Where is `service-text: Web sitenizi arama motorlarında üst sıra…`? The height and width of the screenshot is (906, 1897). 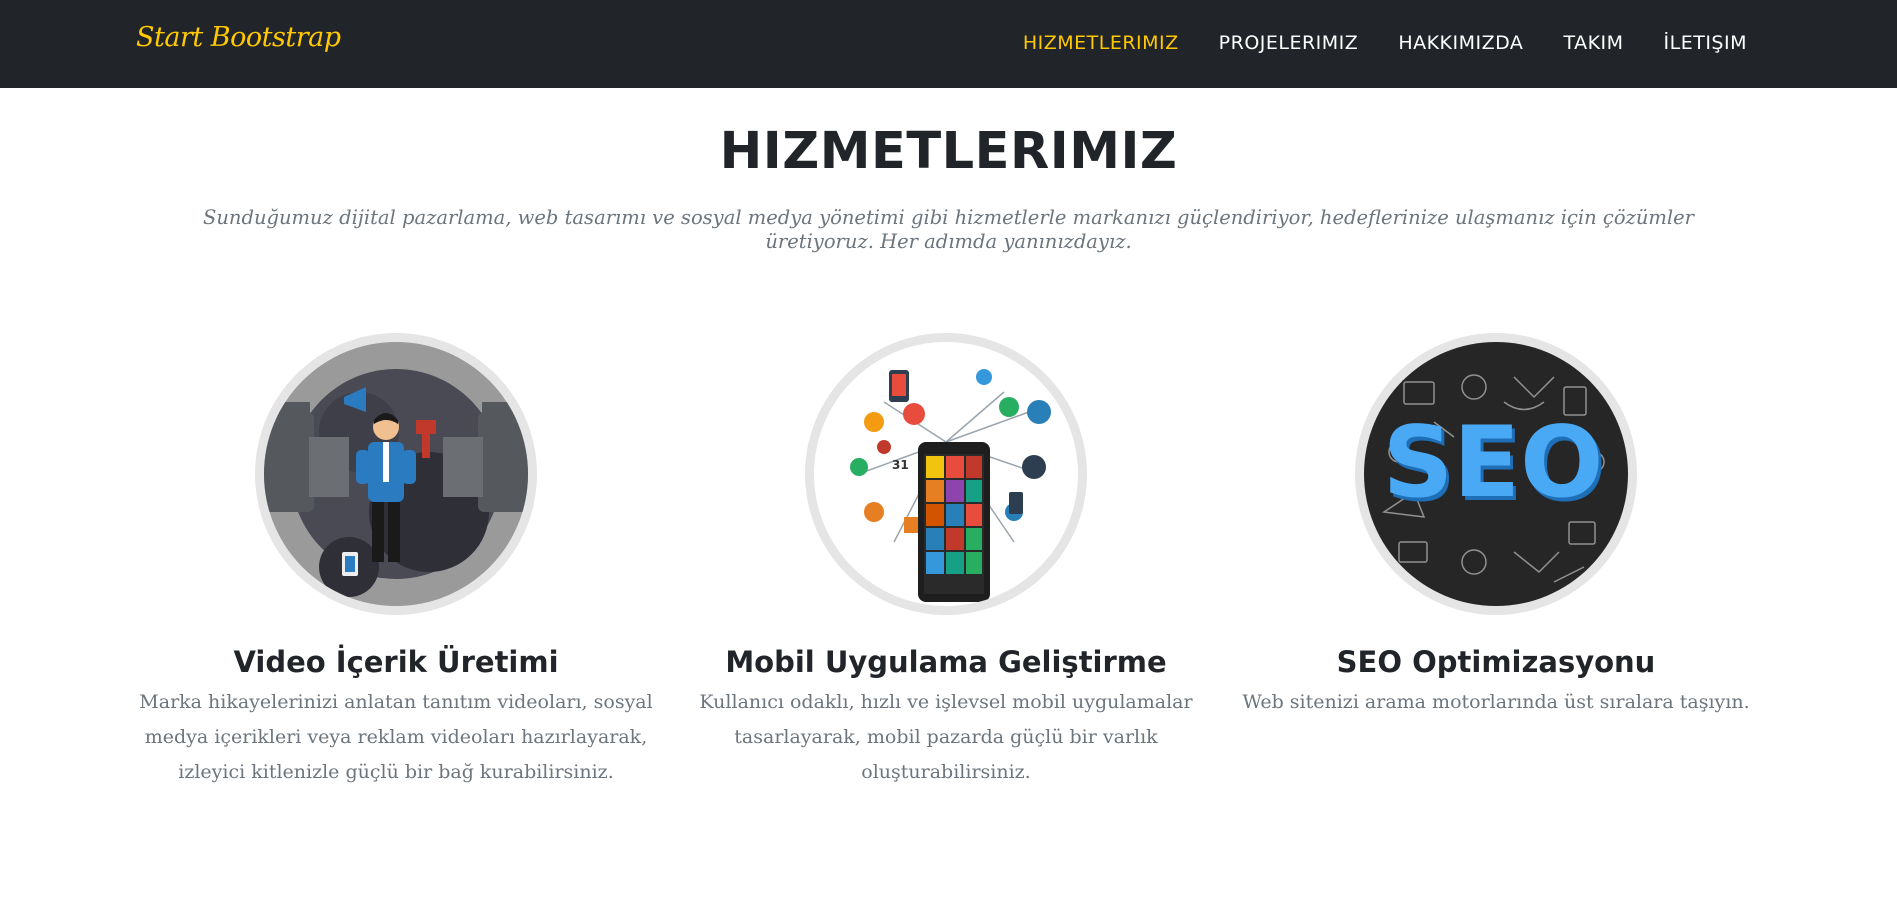 service-text: Web sitenizi arama motorlarında üst sıra… is located at coordinates (1496, 702).